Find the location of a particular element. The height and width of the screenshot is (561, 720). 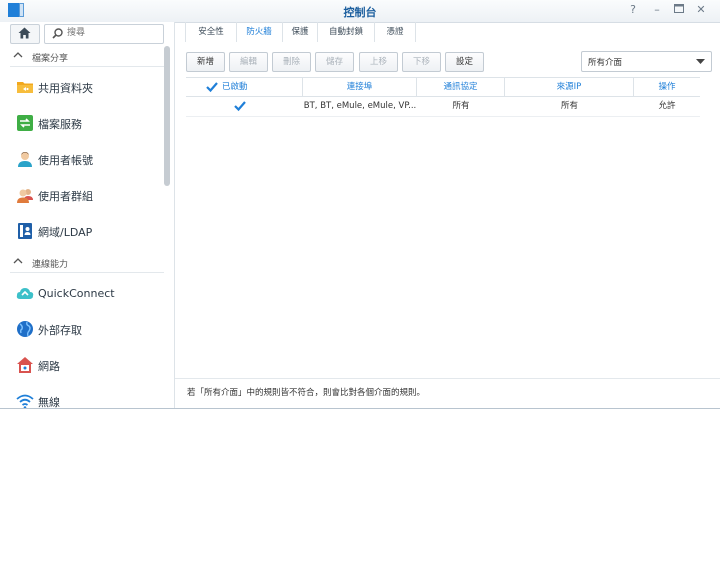

sidebar-item-label: 檔案服務 is located at coordinates (60, 124).